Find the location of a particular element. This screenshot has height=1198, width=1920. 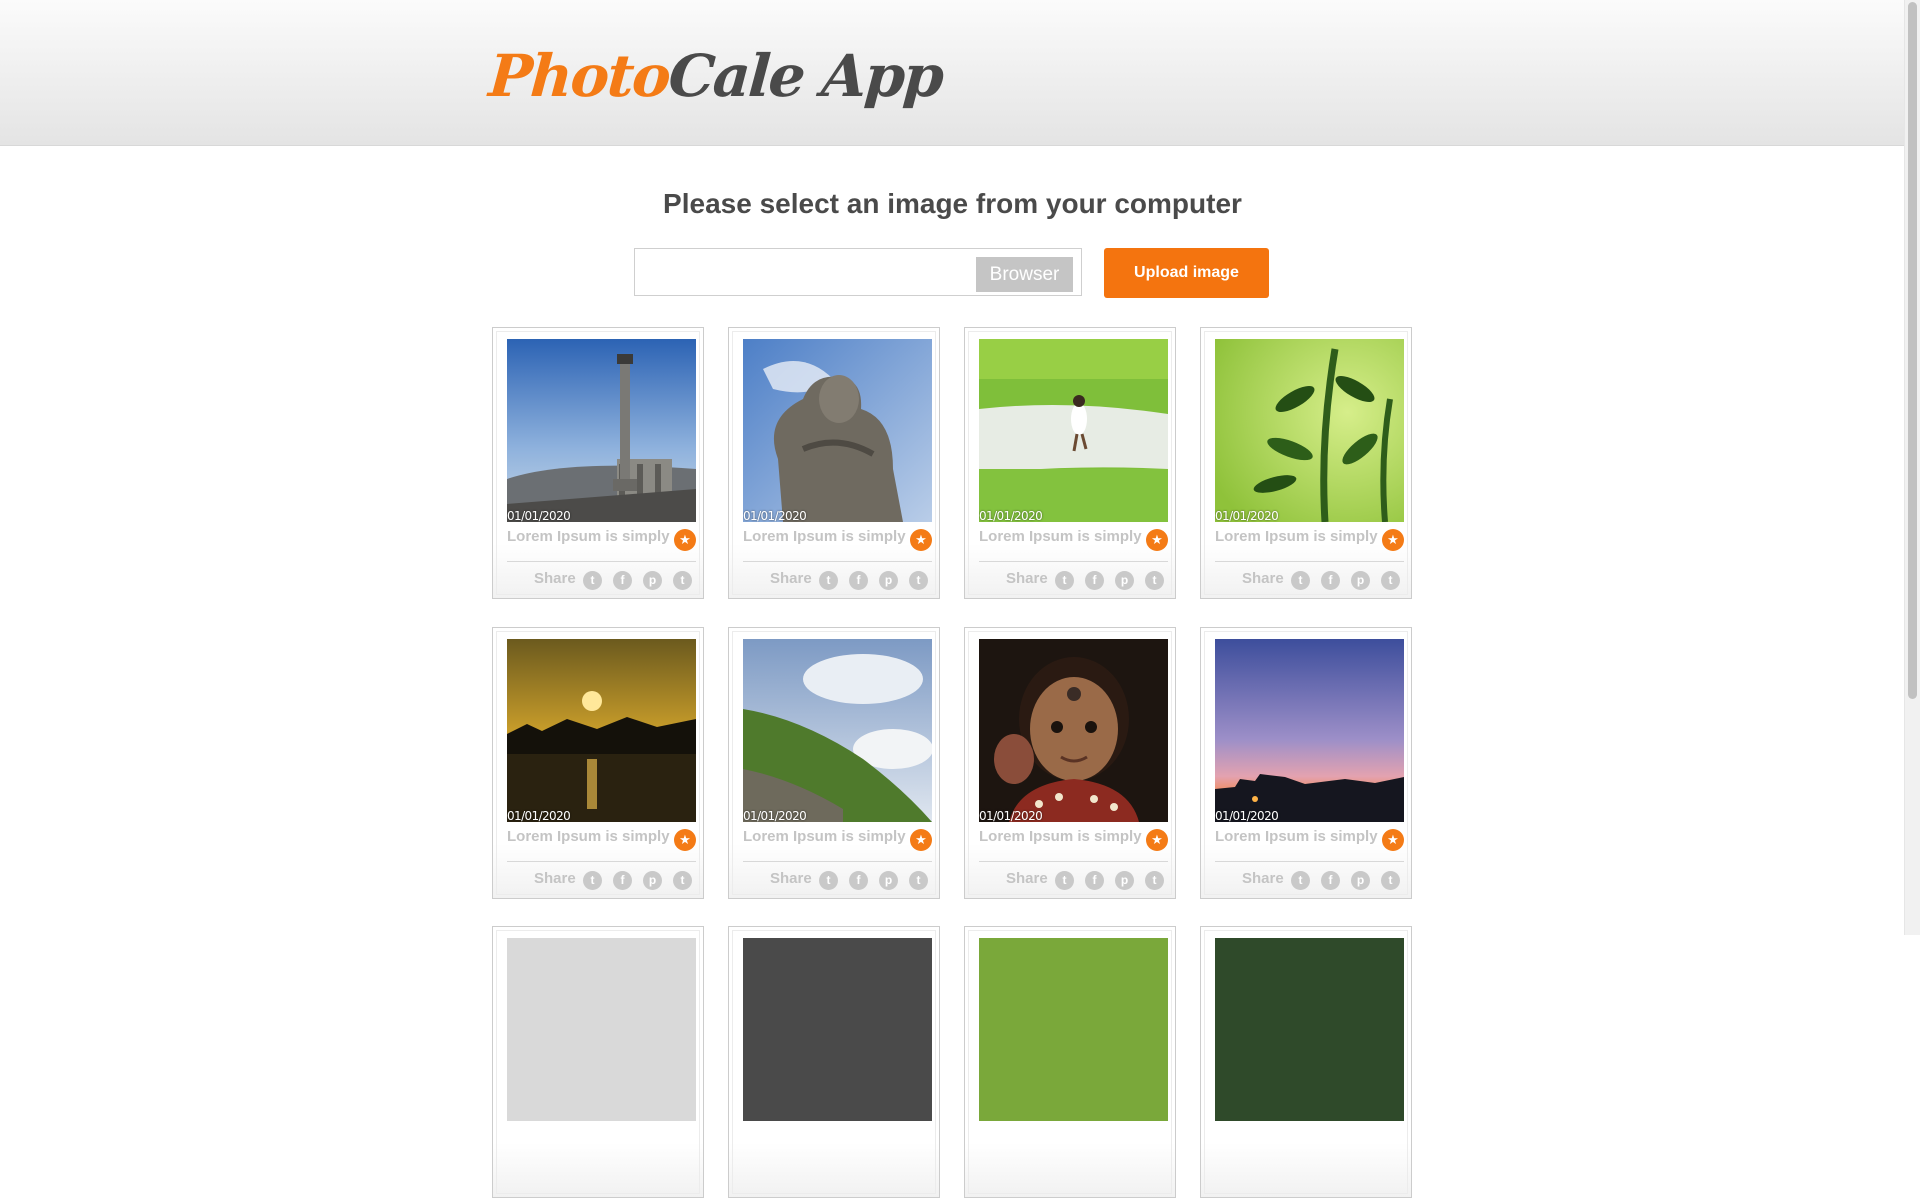

scrollbar-thumb is located at coordinates (1912, 350).